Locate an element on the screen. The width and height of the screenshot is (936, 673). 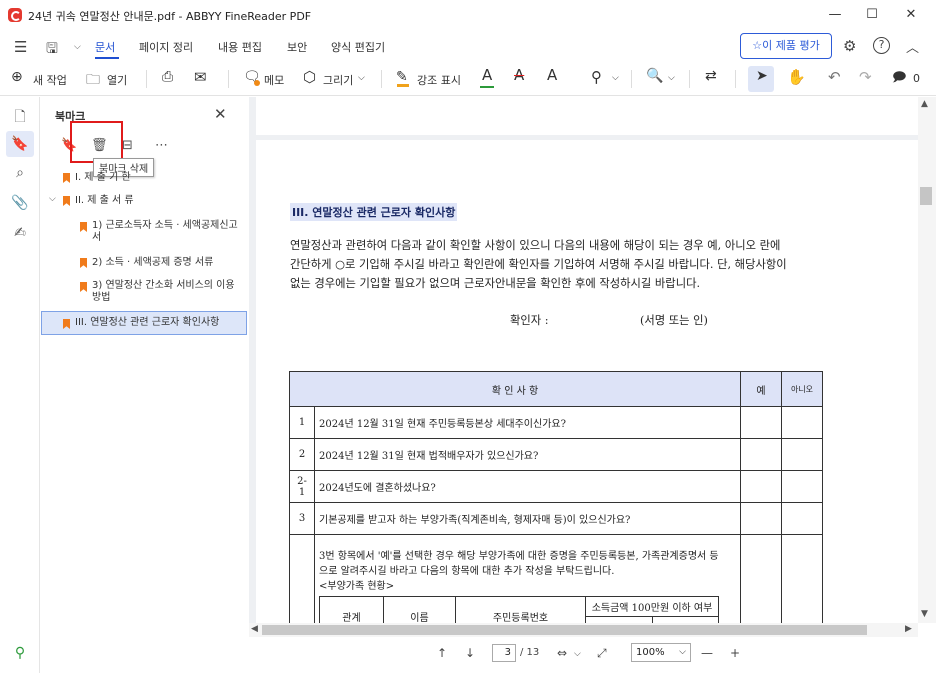
highlight-label: 강조 표시 is located at coordinates (439, 80).